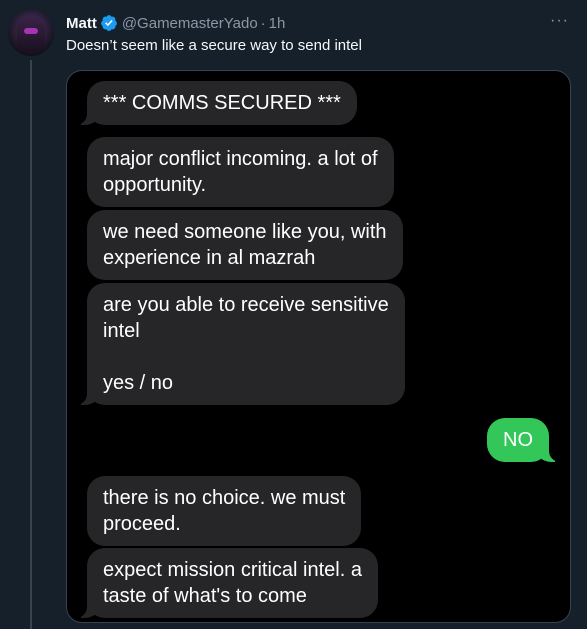 Image resolution: width=587 pixels, height=629 pixels. I want to click on avatar, so click(31, 33).